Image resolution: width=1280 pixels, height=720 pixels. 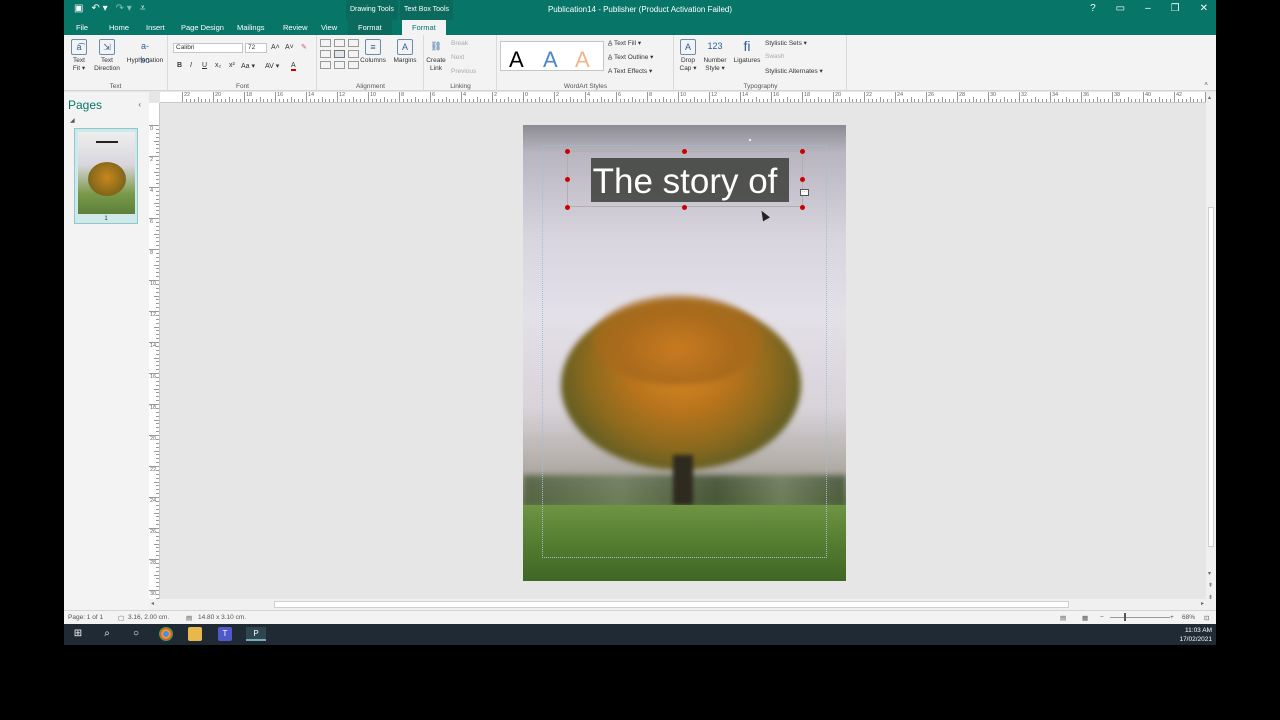 I want to click on expand-triangle-icon: ◢, so click(x=72, y=120).